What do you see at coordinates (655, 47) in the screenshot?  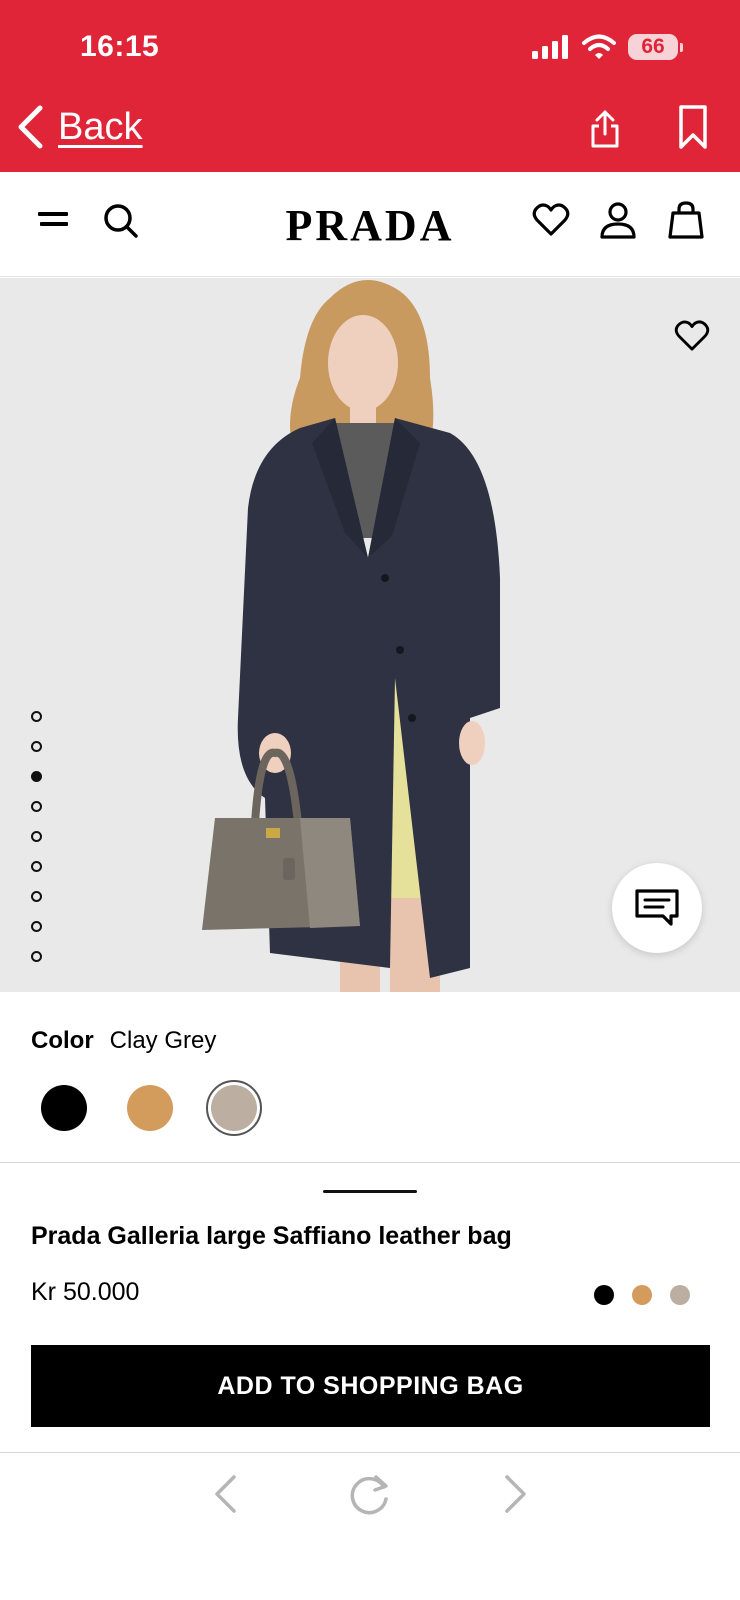 I see `battery-indicator: 66` at bounding box center [655, 47].